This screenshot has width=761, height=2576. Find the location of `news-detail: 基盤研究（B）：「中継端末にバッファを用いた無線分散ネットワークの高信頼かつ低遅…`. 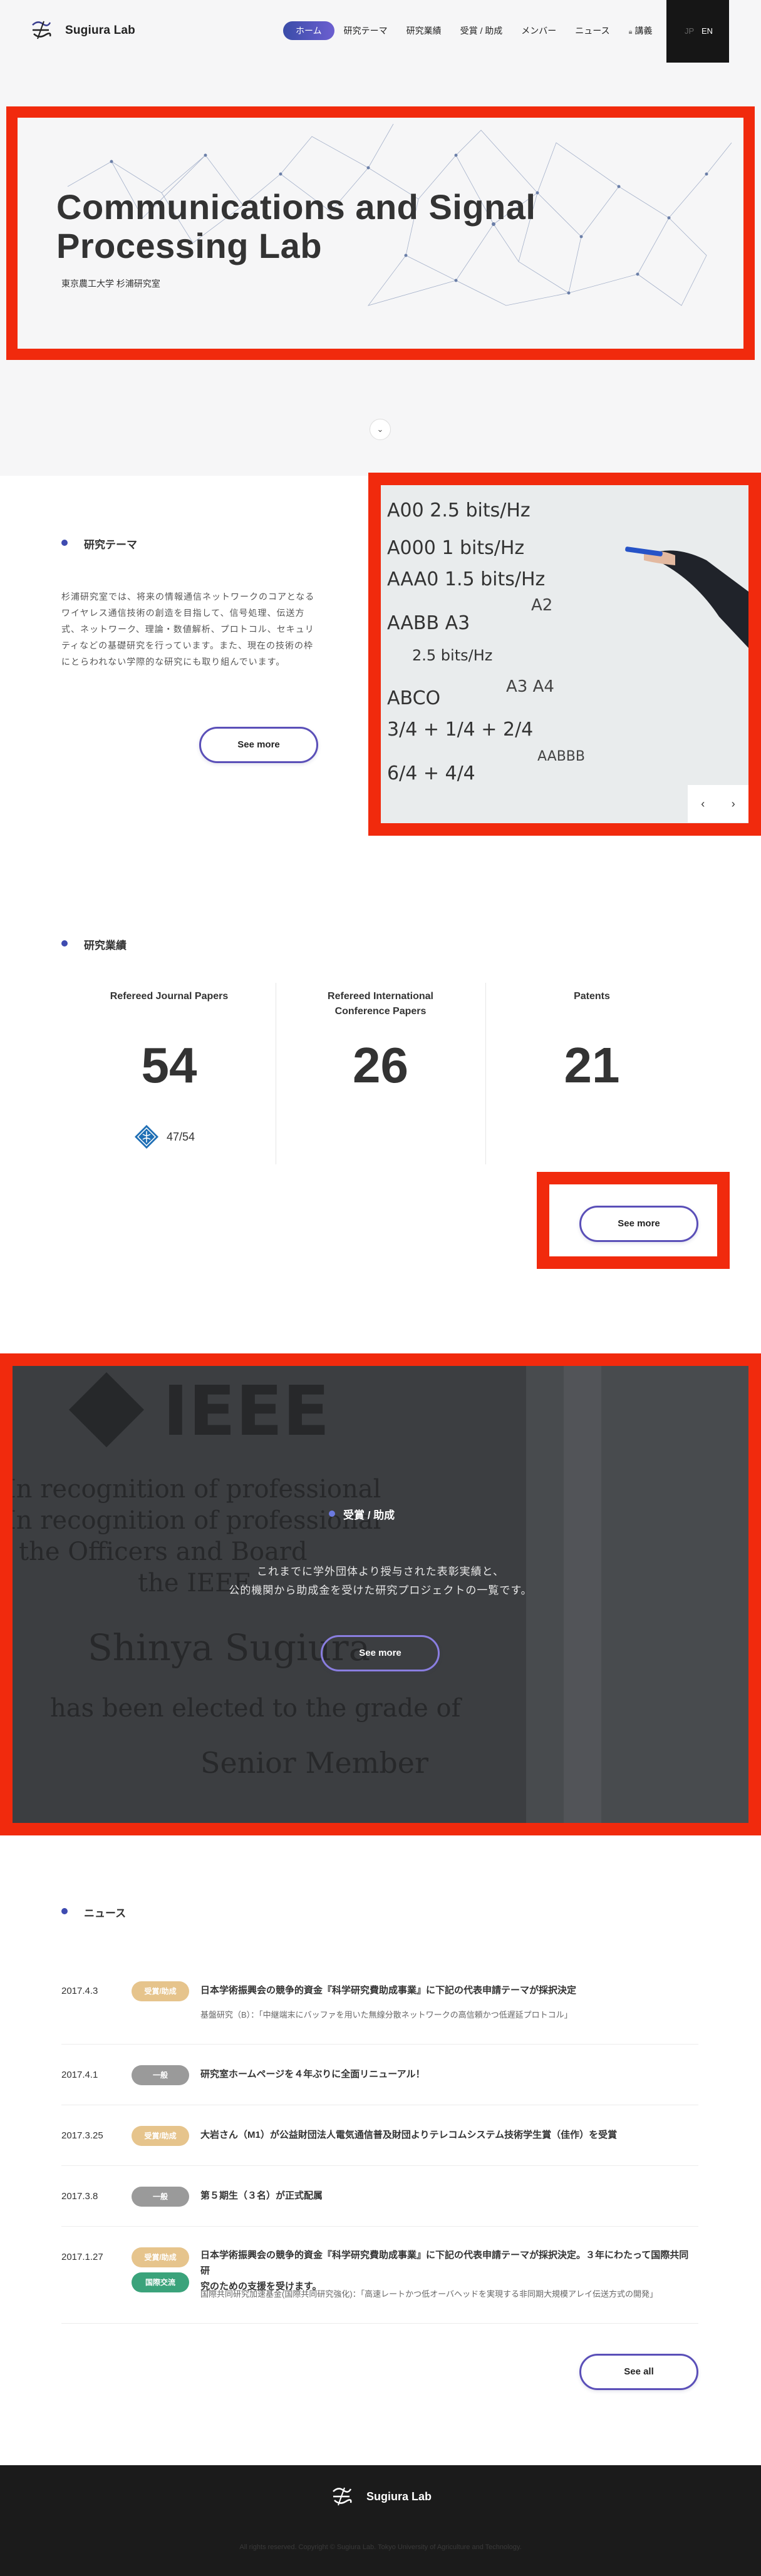

news-detail: 基盤研究（B）：「中継端末にバッファを用いた無線分散ネットワークの高信頼かつ低遅… is located at coordinates (386, 2014).